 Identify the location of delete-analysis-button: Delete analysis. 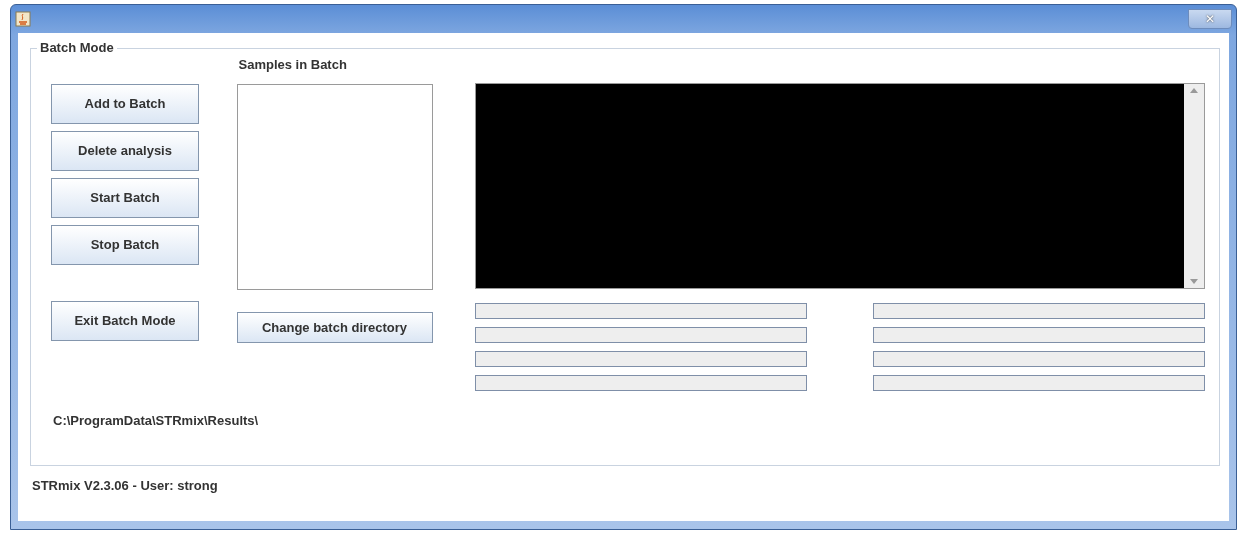
(125, 151).